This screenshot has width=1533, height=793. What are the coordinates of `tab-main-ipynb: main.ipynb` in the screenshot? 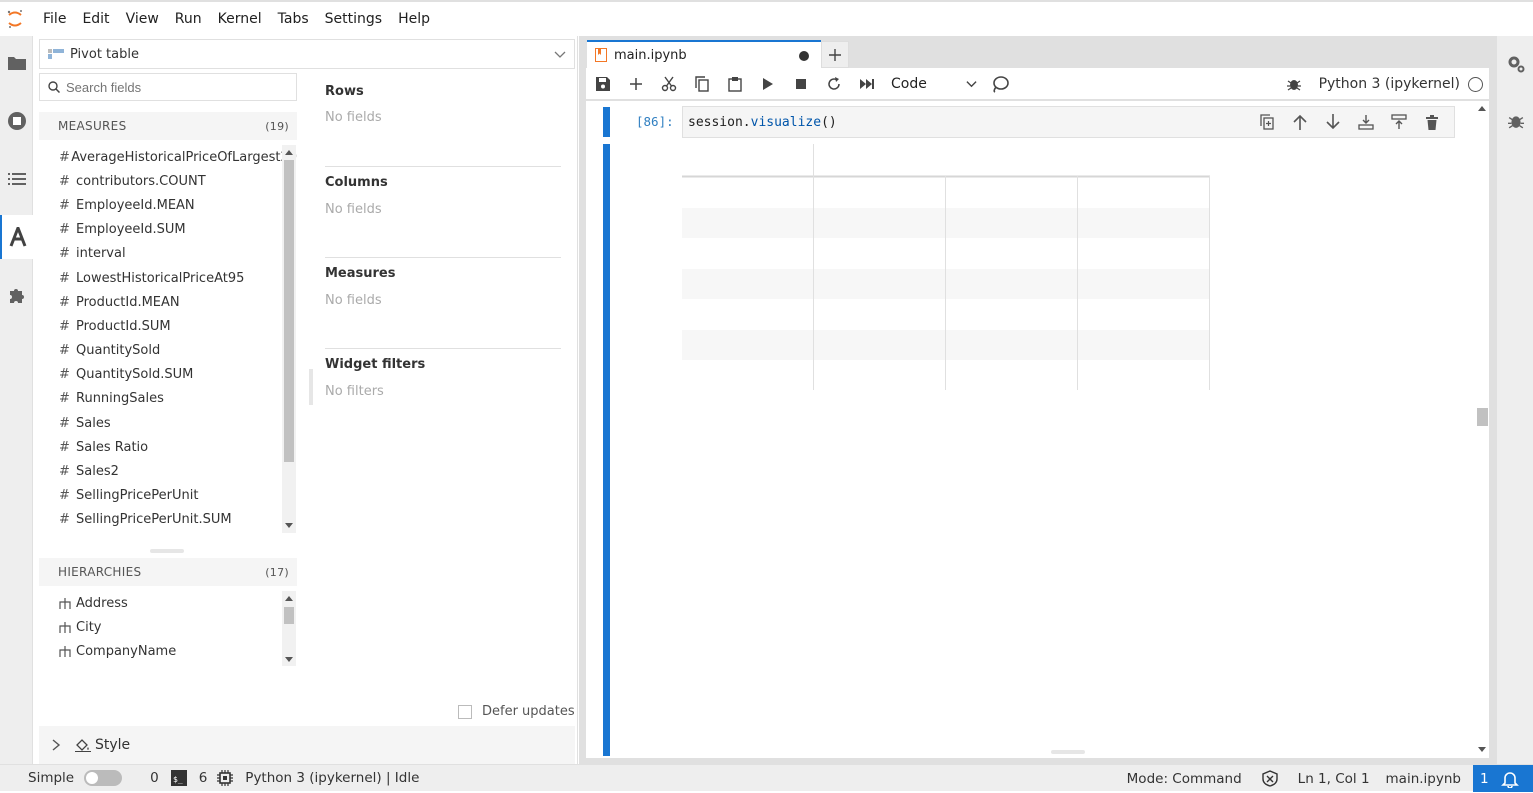 It's located at (704, 54).